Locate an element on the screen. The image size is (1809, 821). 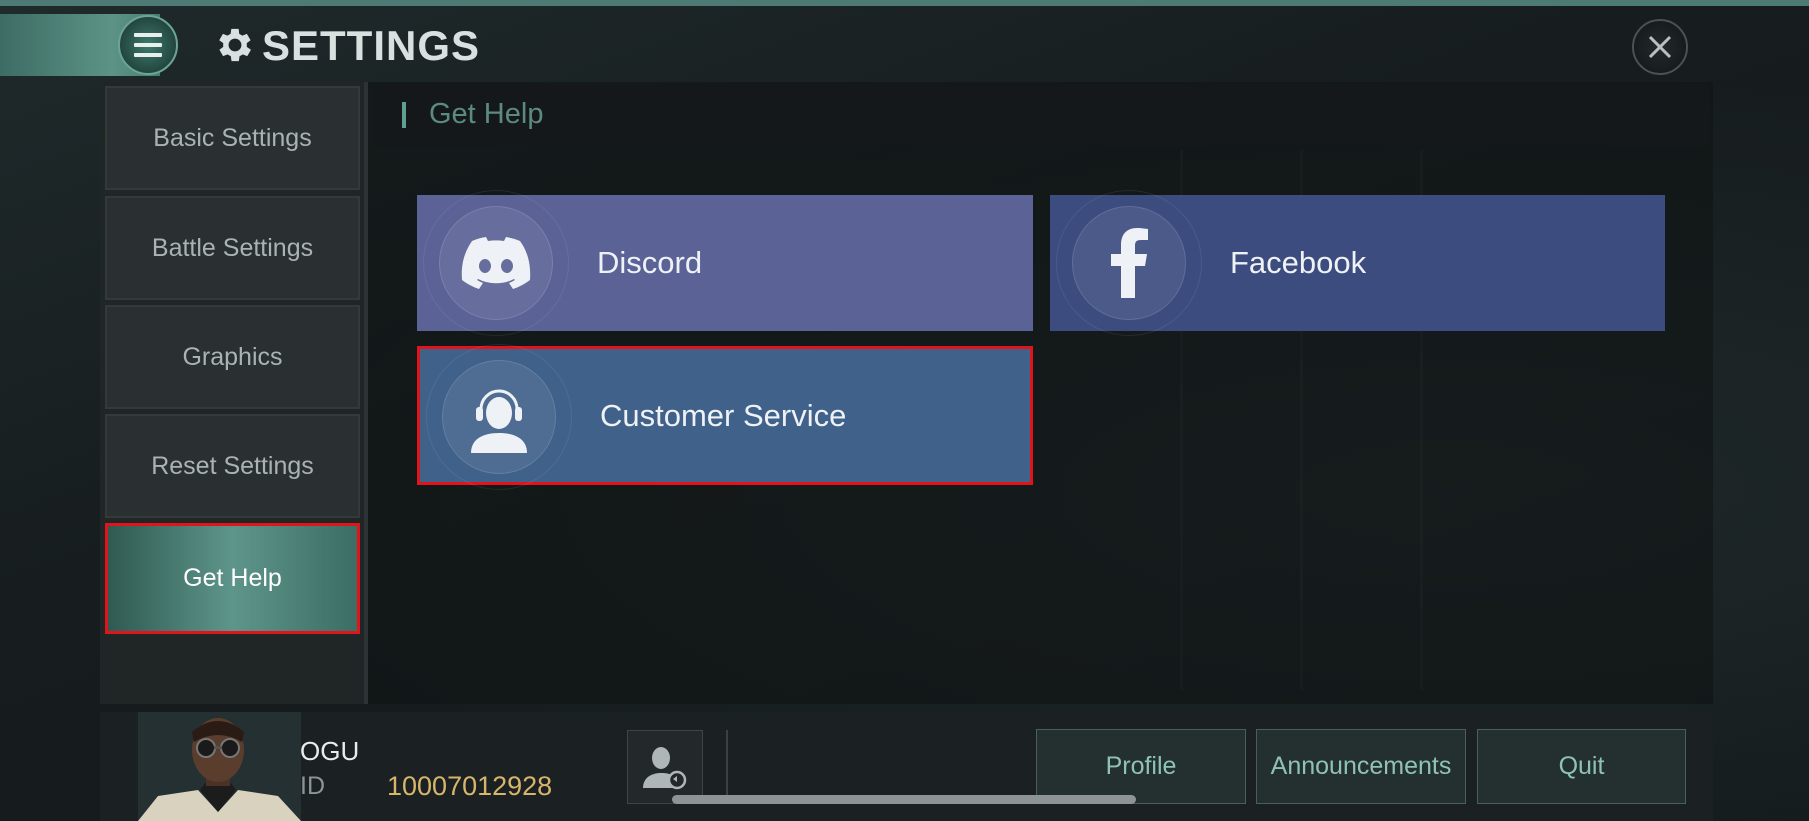
announcements-button: Announcements is located at coordinates (1361, 766).